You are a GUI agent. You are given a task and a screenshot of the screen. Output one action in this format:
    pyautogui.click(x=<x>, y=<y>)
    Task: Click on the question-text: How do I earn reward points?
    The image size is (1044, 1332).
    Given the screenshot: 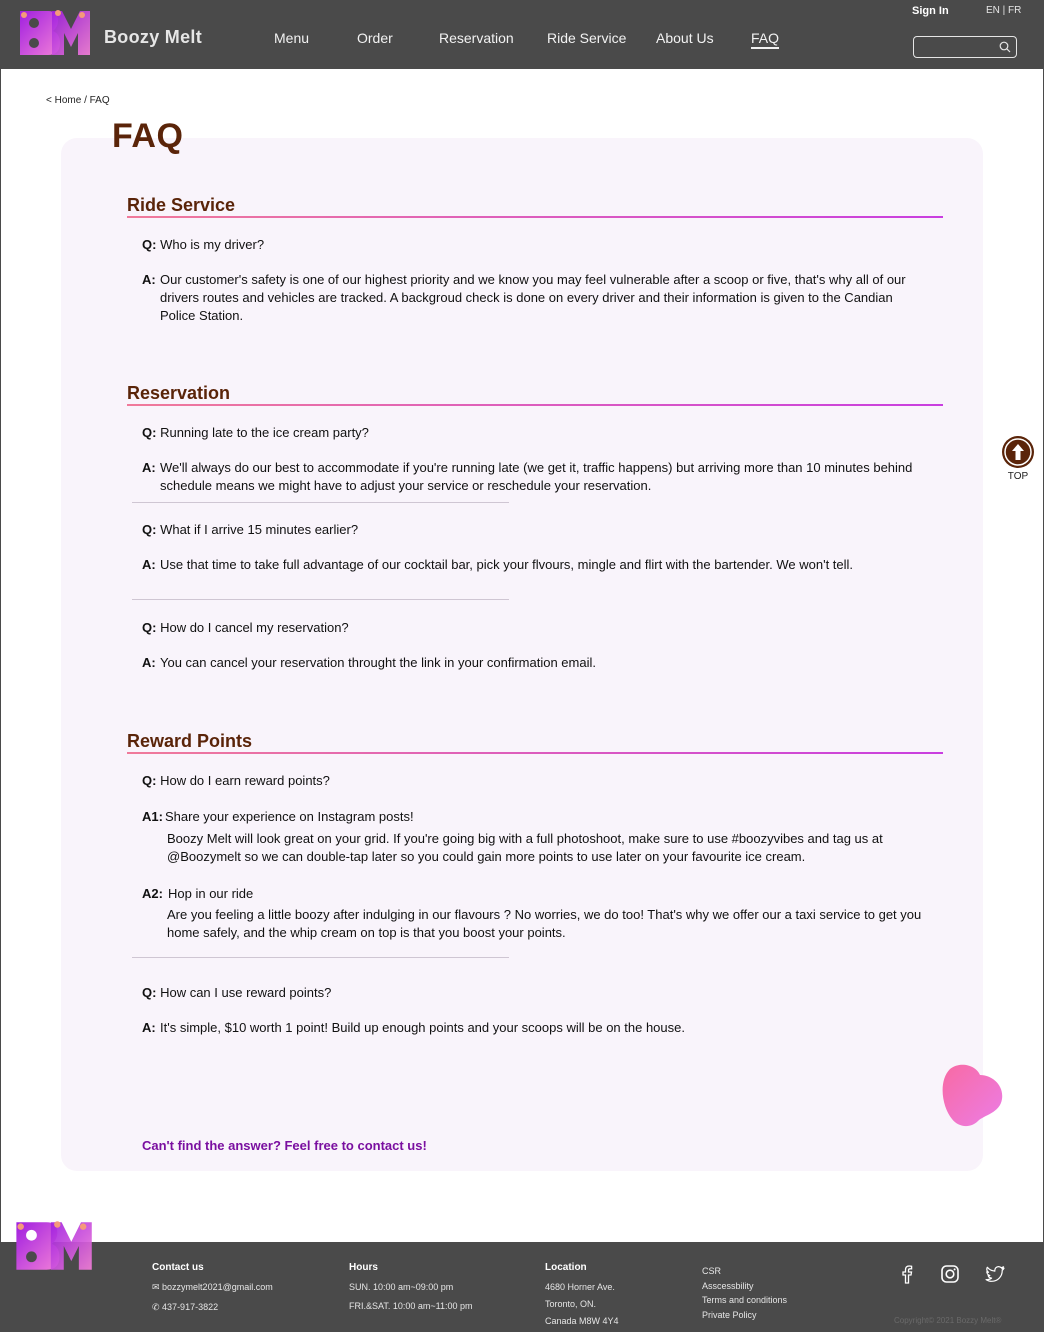 What is the action you would take?
    pyautogui.click(x=245, y=780)
    